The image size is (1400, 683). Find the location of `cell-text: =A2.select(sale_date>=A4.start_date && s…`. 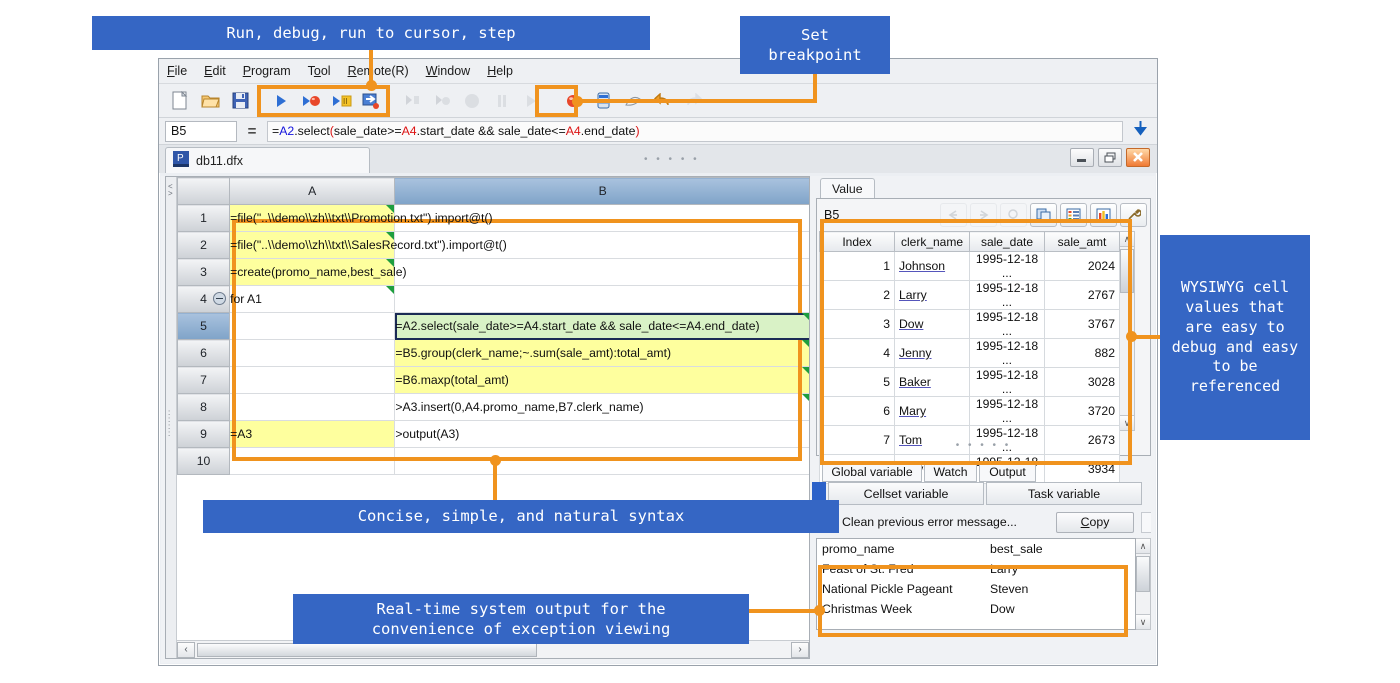

cell-text: =A2.select(sale_date>=A4.start_date && s… is located at coordinates (577, 326).